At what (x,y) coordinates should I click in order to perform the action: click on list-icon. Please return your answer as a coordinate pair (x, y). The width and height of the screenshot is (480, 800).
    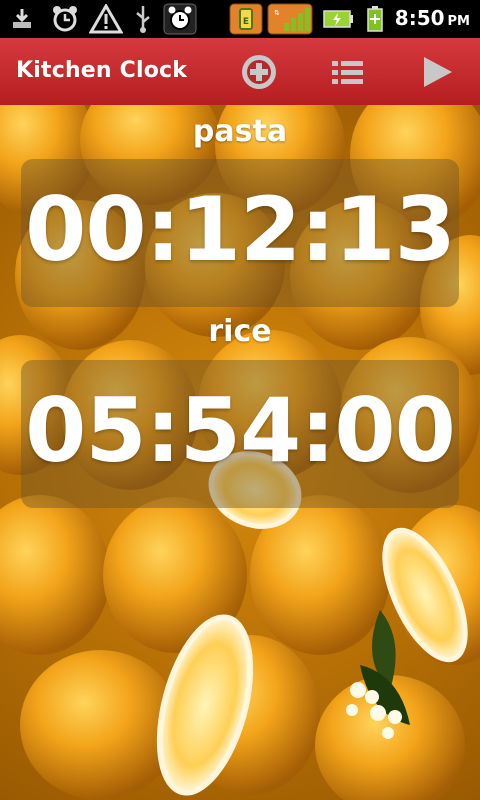
    Looking at the image, I should click on (347, 72).